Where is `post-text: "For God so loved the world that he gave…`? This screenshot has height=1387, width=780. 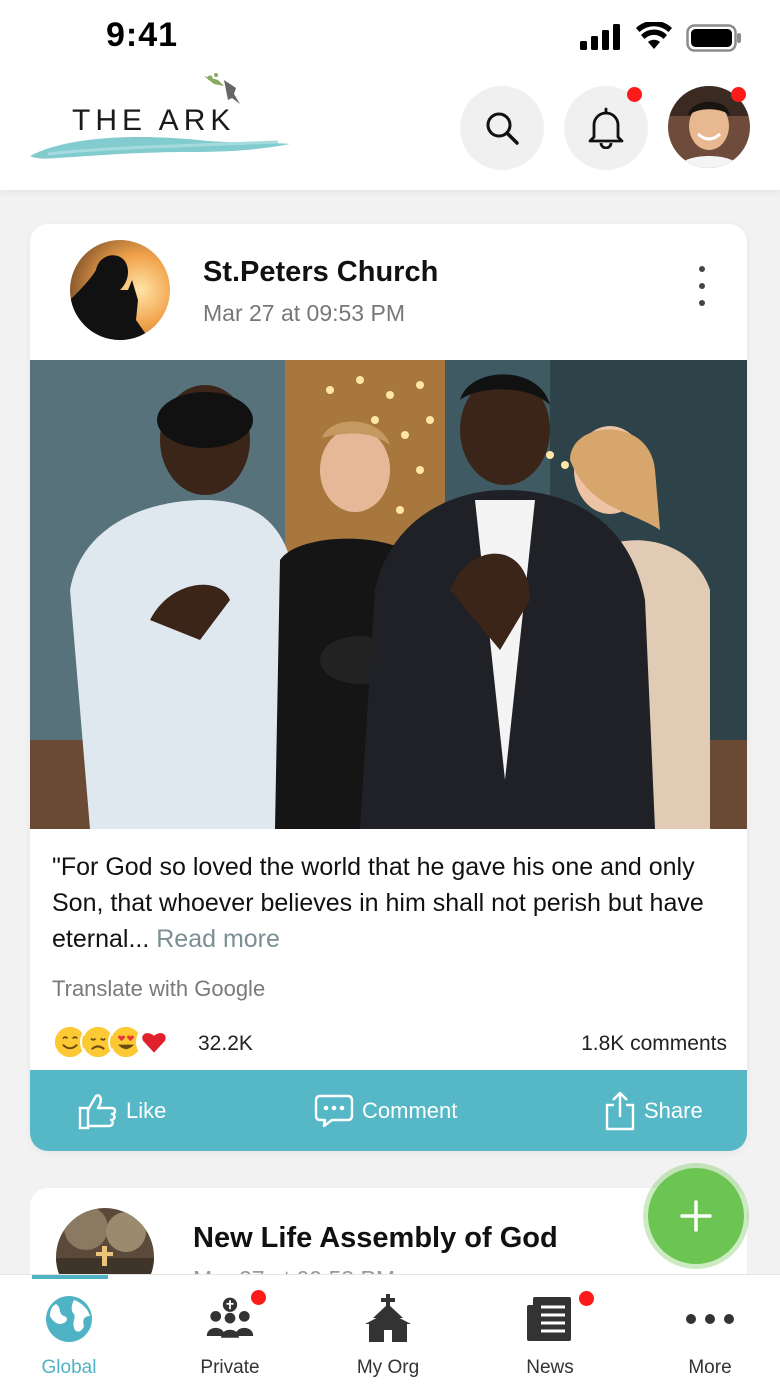
post-text: "For God so loved the world that he gave… is located at coordinates (378, 903).